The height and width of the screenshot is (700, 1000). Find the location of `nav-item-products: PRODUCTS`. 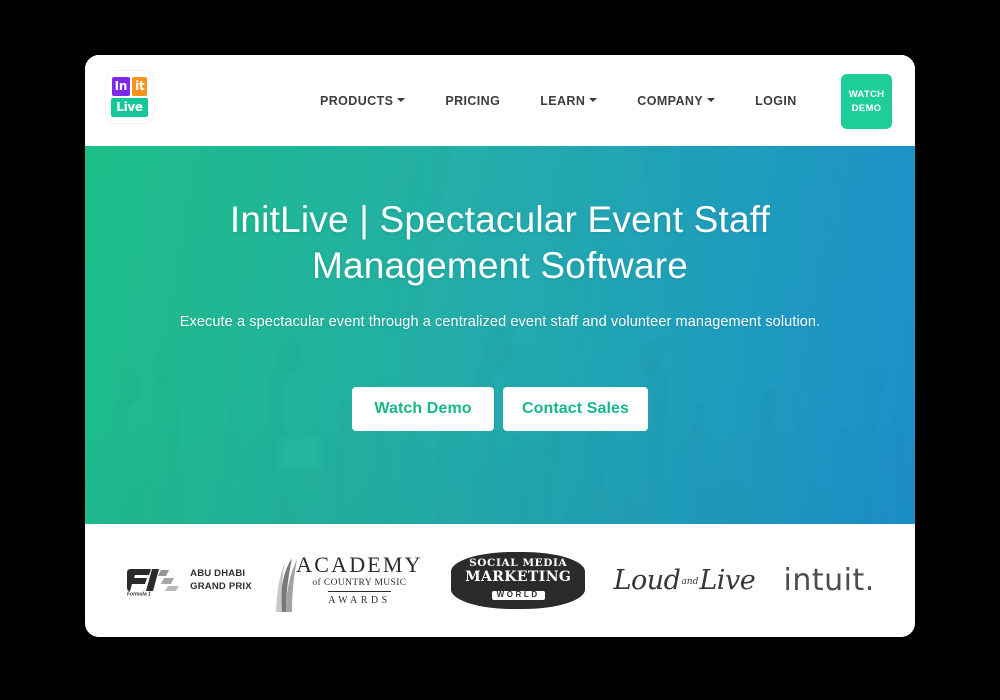

nav-item-products: PRODUCTS is located at coordinates (362, 101).